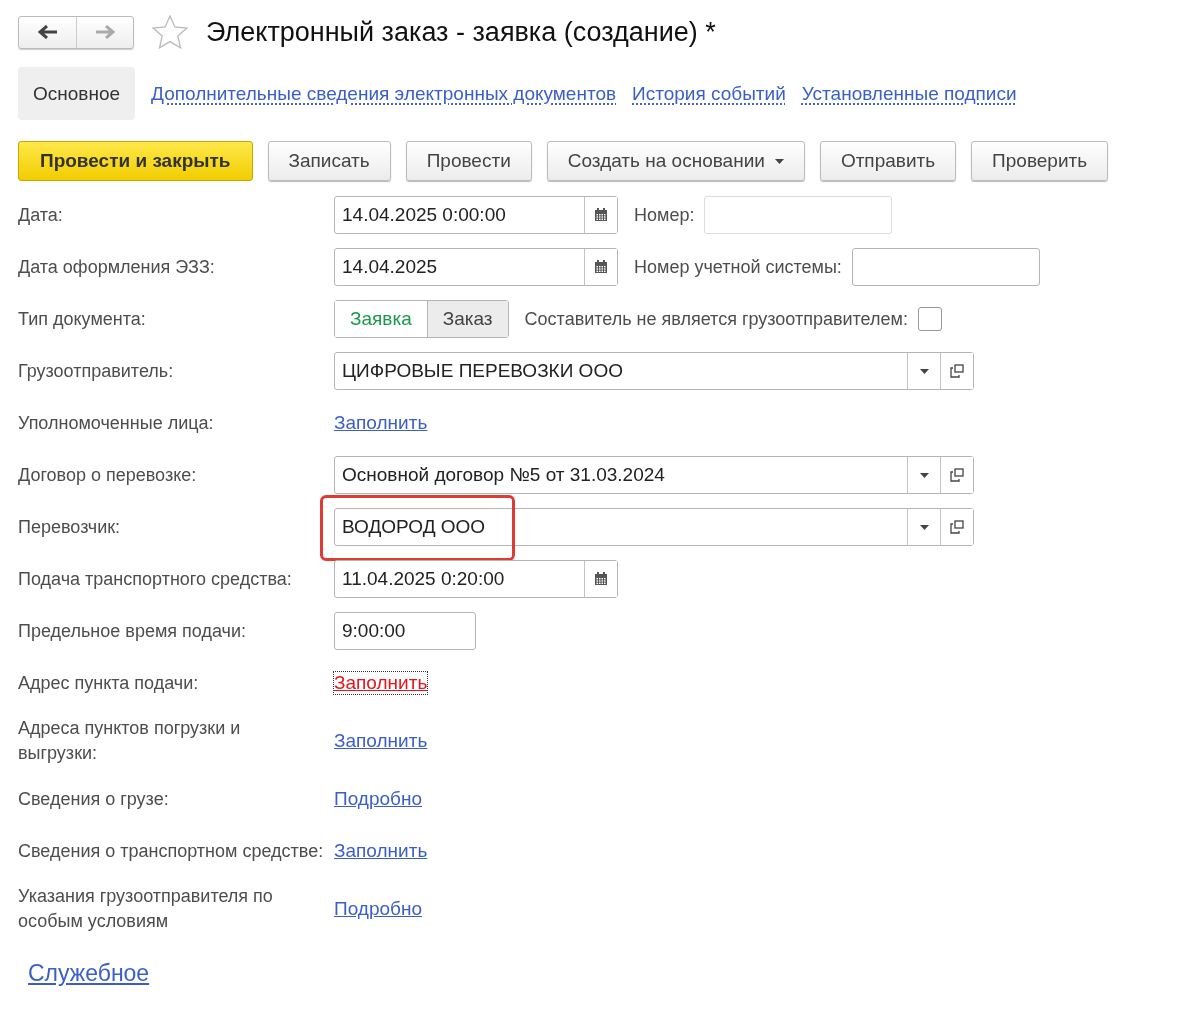 Image resolution: width=1189 pixels, height=1011 pixels. What do you see at coordinates (117, 267) in the screenshot?
I see `field-label: Дата оформления ЭЗЗ:` at bounding box center [117, 267].